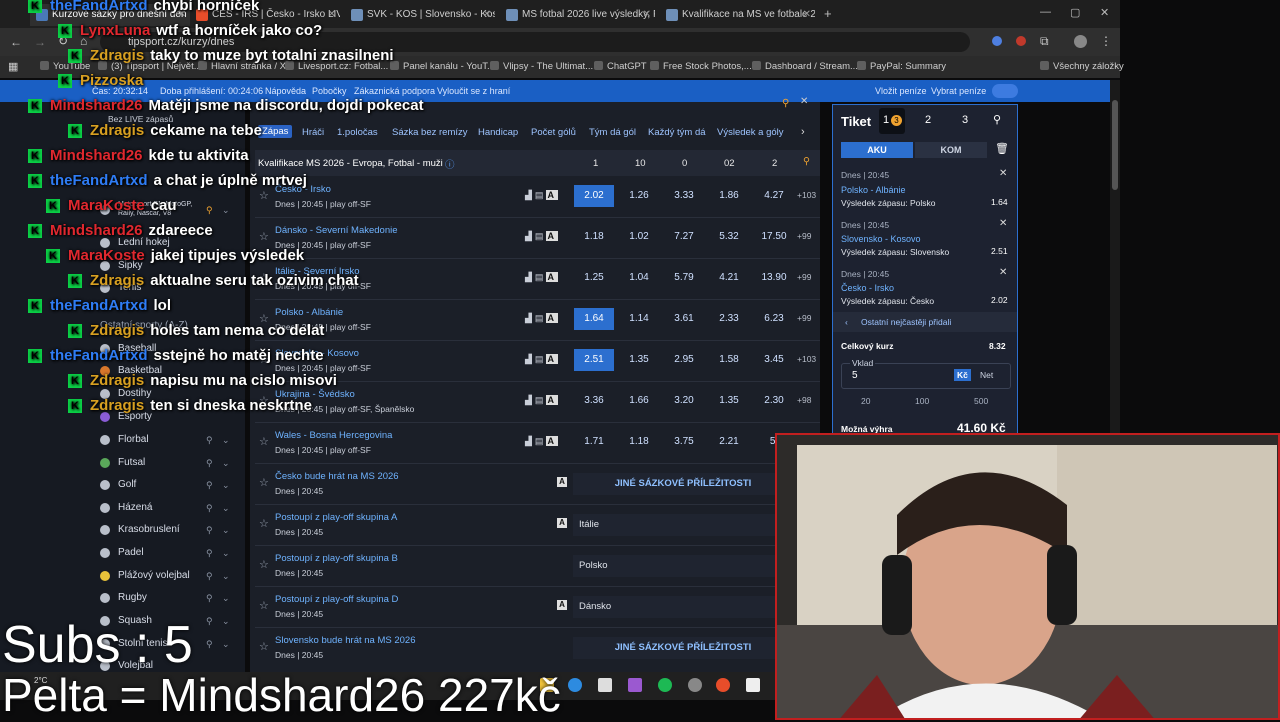 Image resolution: width=1280 pixels, height=722 pixels. What do you see at coordinates (170, 530) in the screenshot?
I see `sidebar-item-figure-skating: Krasobruslení ⚲ ⌄` at bounding box center [170, 530].